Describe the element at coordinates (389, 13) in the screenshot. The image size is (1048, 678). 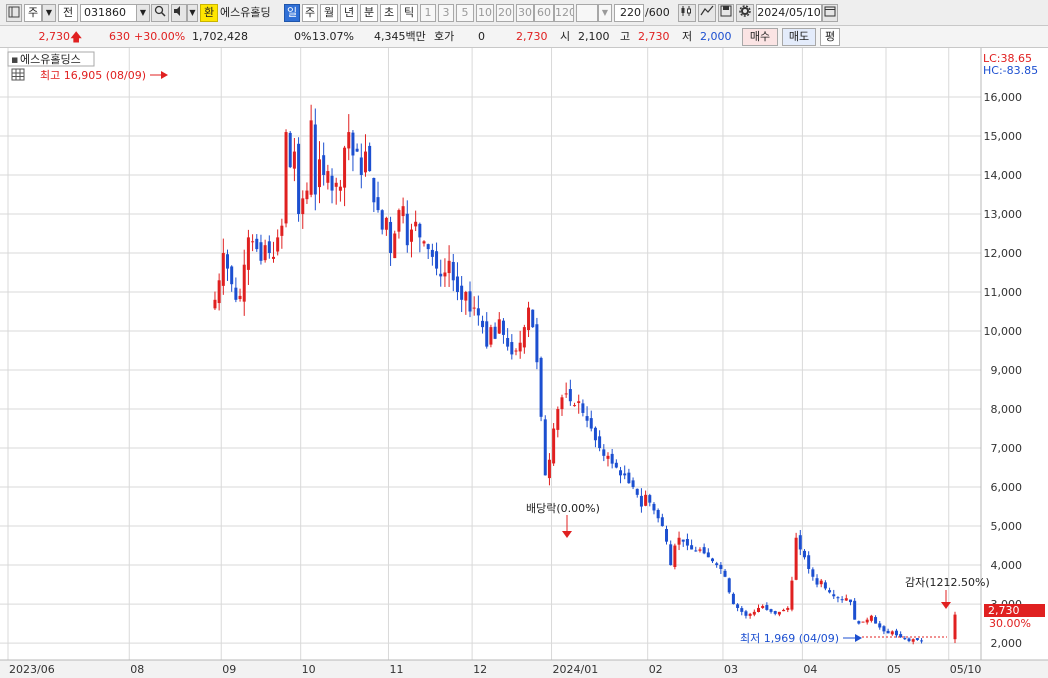
I see `period-tab-second: 초` at that location.